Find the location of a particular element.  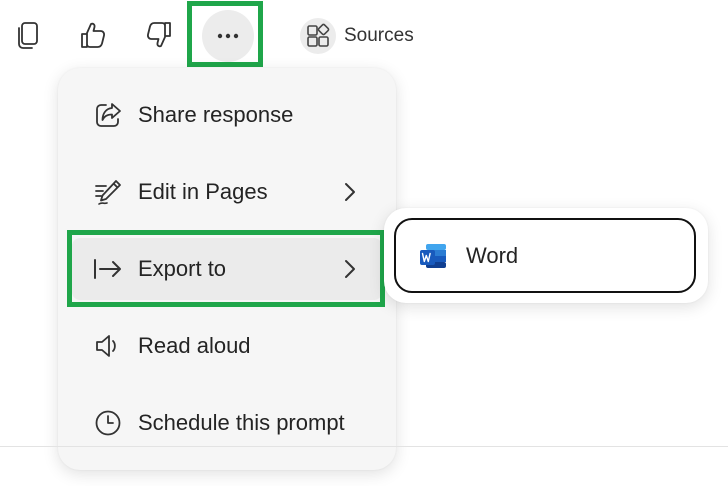

thumbs-down-button is located at coordinates (159, 35).